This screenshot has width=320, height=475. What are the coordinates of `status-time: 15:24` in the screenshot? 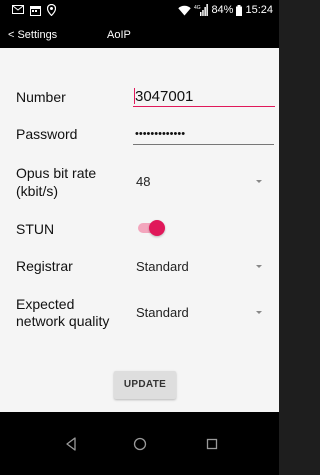 It's located at (259, 10).